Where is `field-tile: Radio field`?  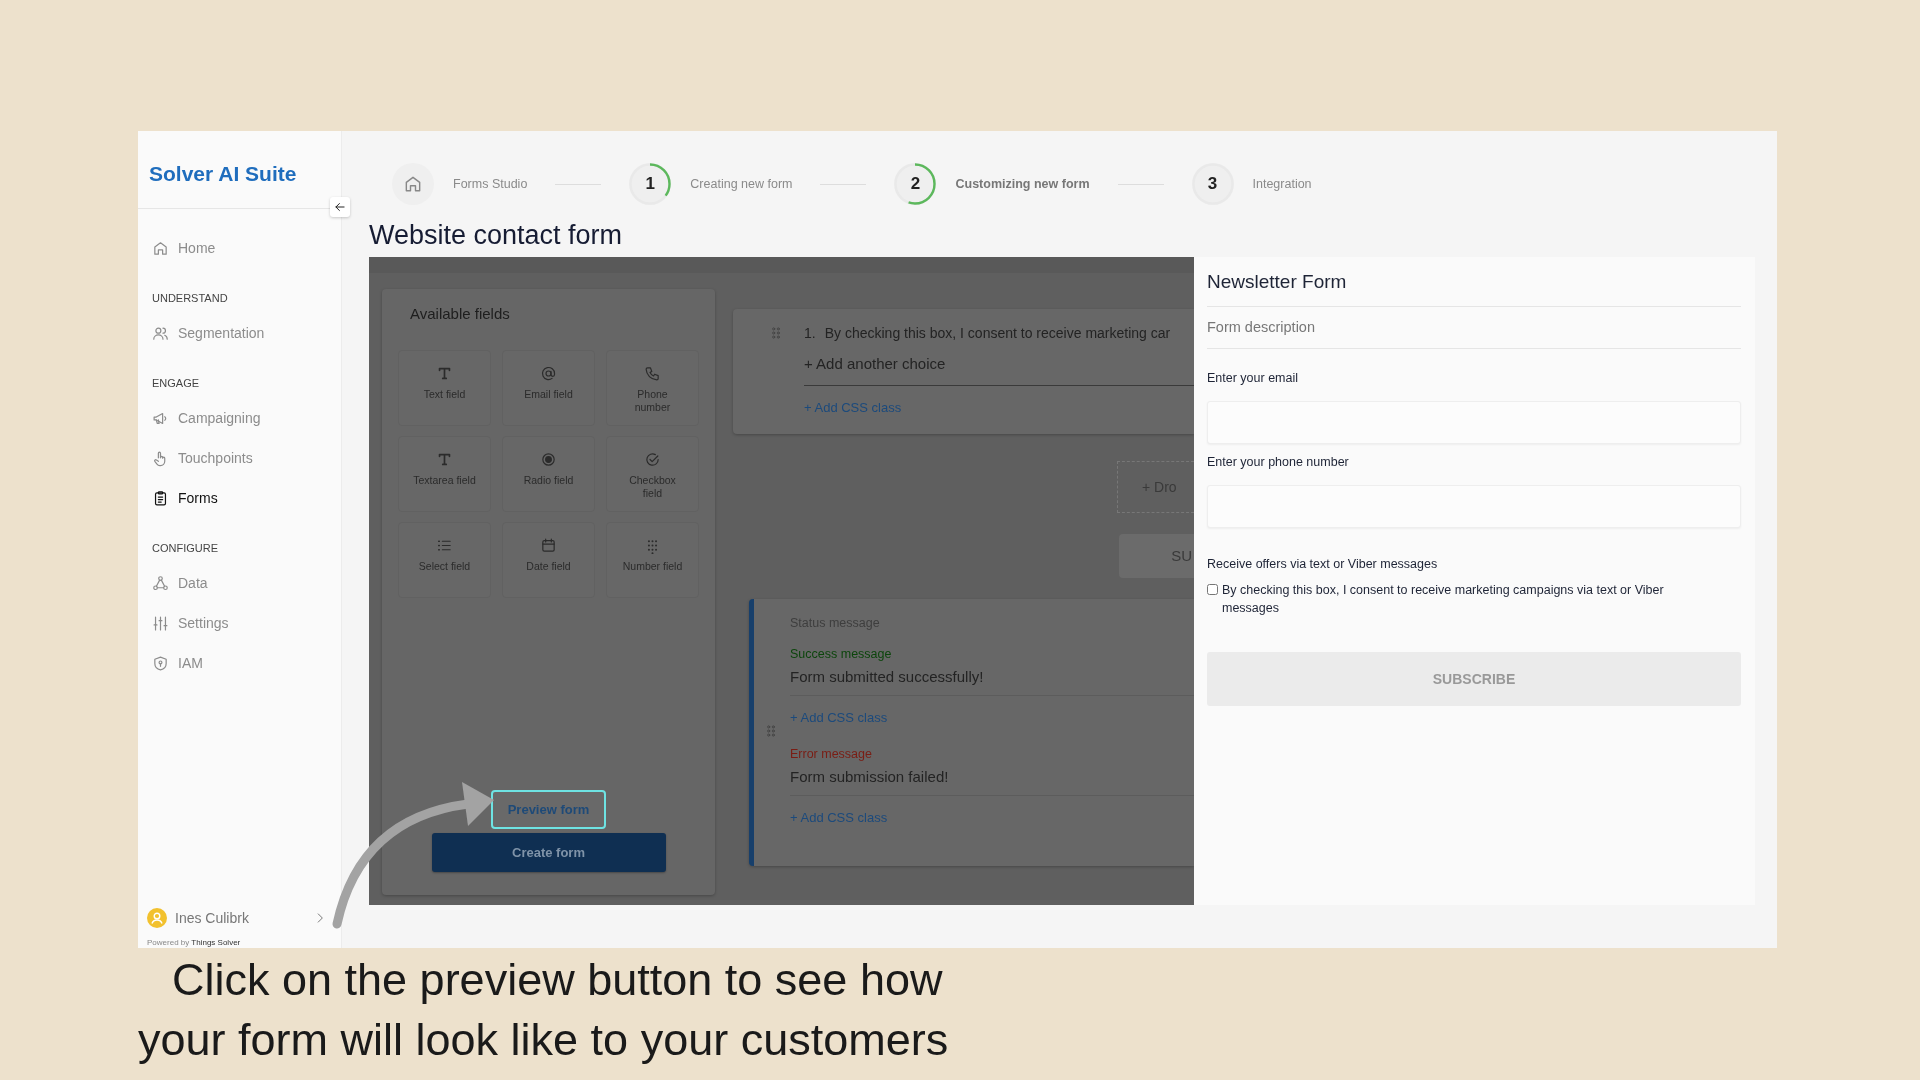 field-tile: Radio field is located at coordinates (548, 474).